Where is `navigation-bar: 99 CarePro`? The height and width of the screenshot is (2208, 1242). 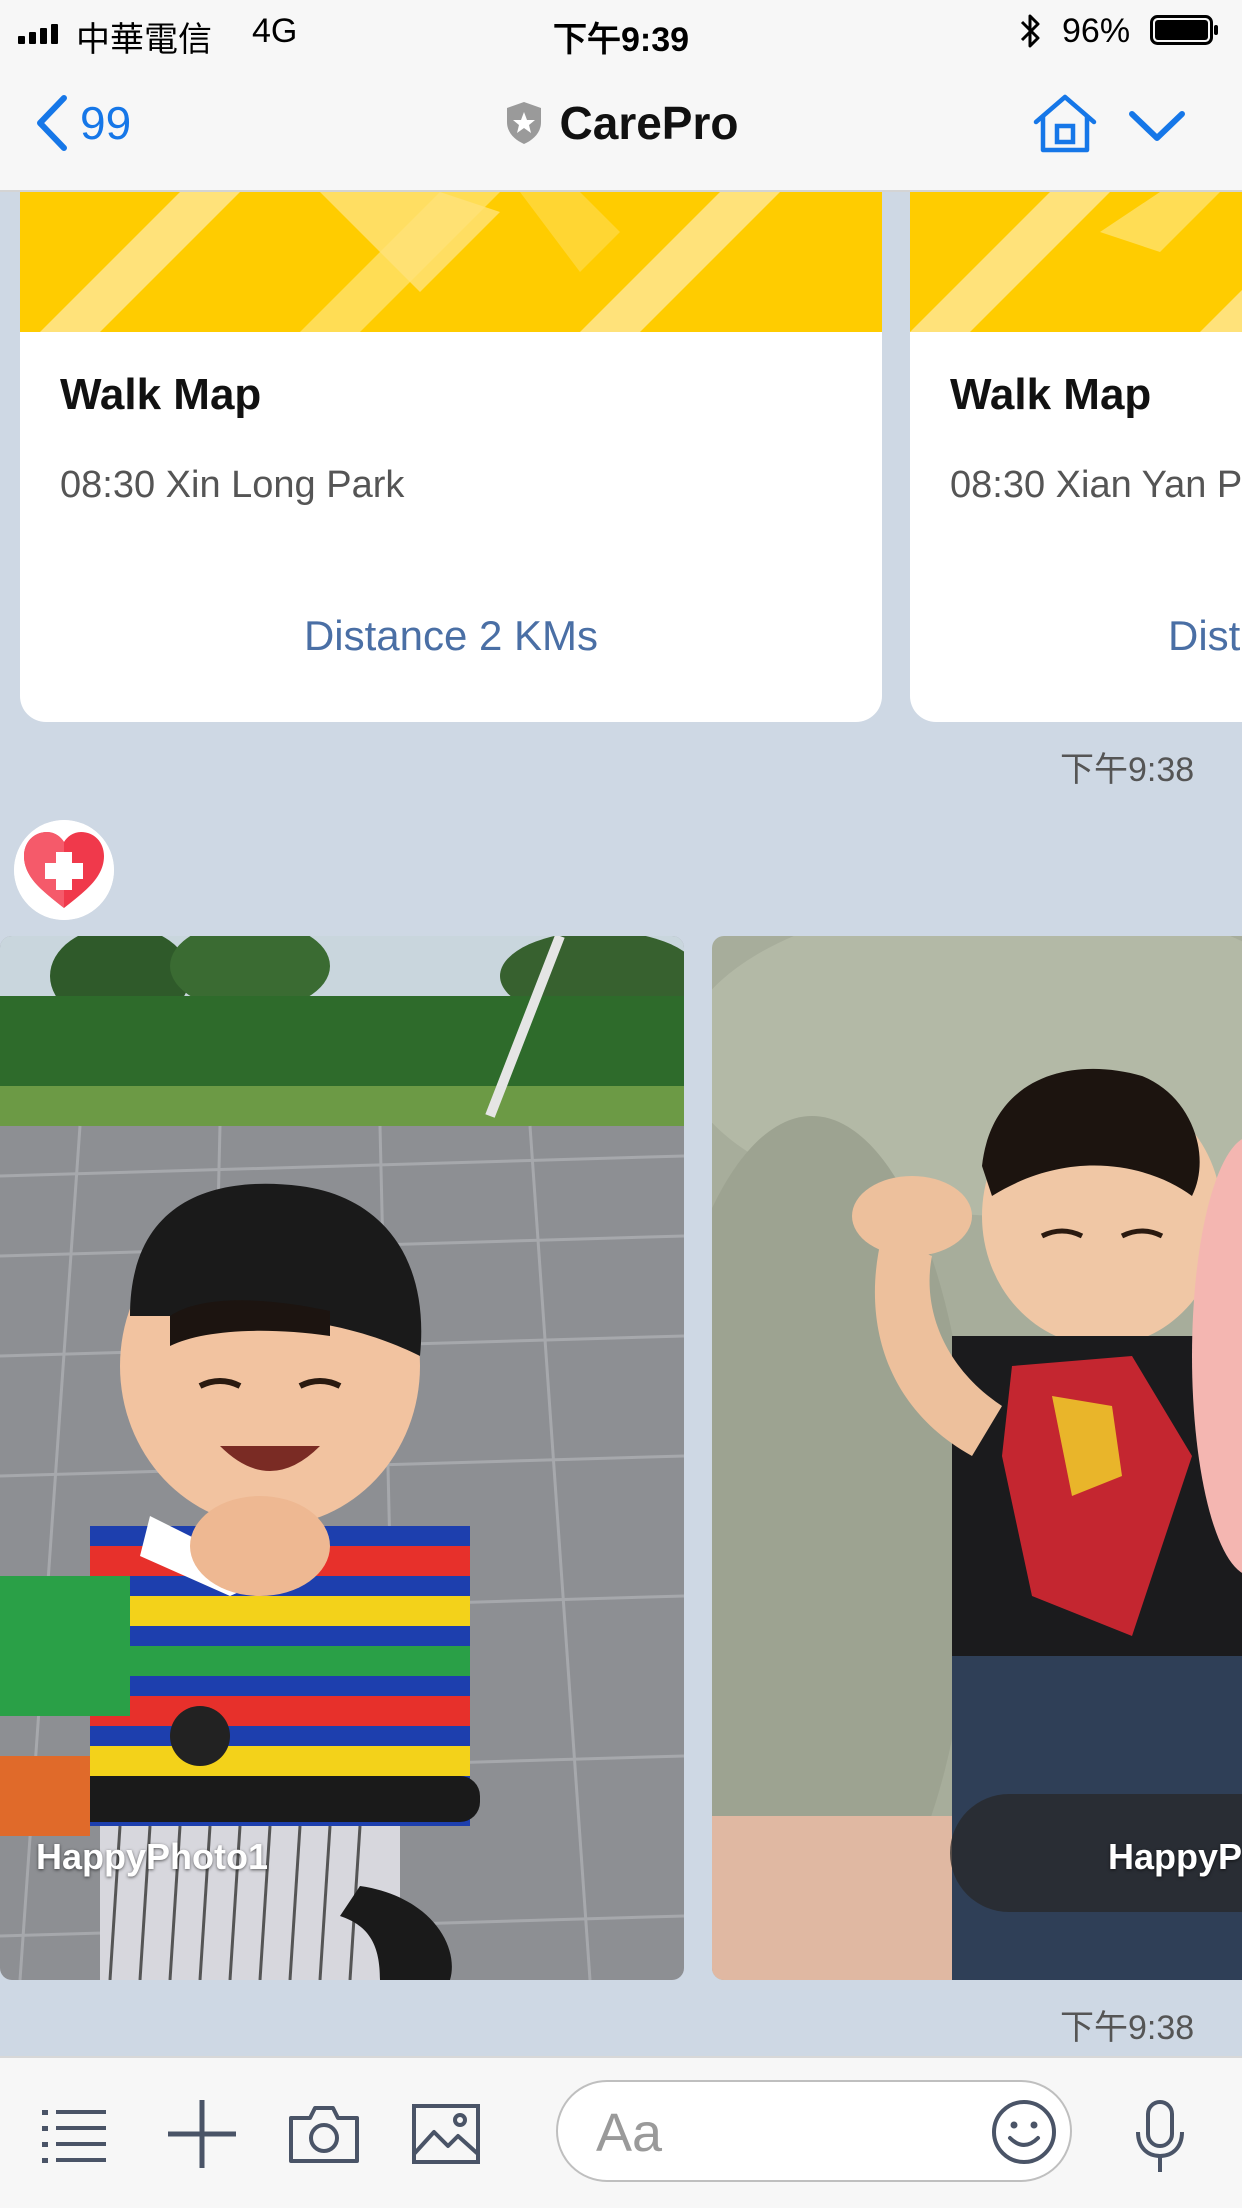
navigation-bar: 99 CarePro is located at coordinates (621, 127).